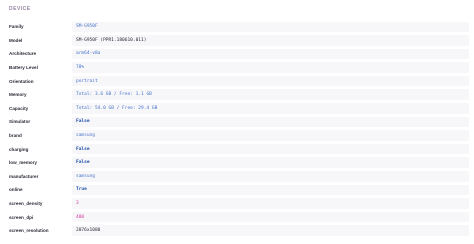 The image size is (474, 244). I want to click on table-row: manufacturer samsung, so click(237, 177).